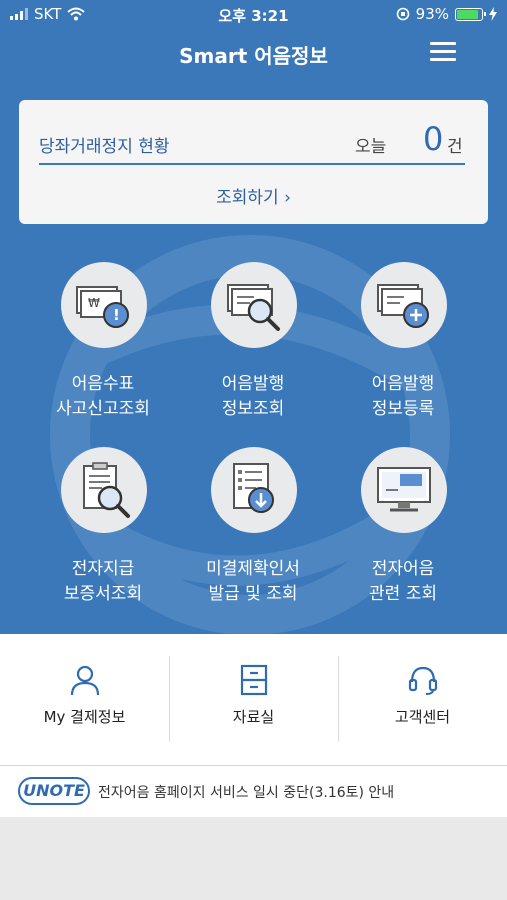 Image resolution: width=507 pixels, height=900 pixels. Describe the element at coordinates (84, 699) in the screenshot. I see `quick-link-my-payment: My 결제정보` at that location.